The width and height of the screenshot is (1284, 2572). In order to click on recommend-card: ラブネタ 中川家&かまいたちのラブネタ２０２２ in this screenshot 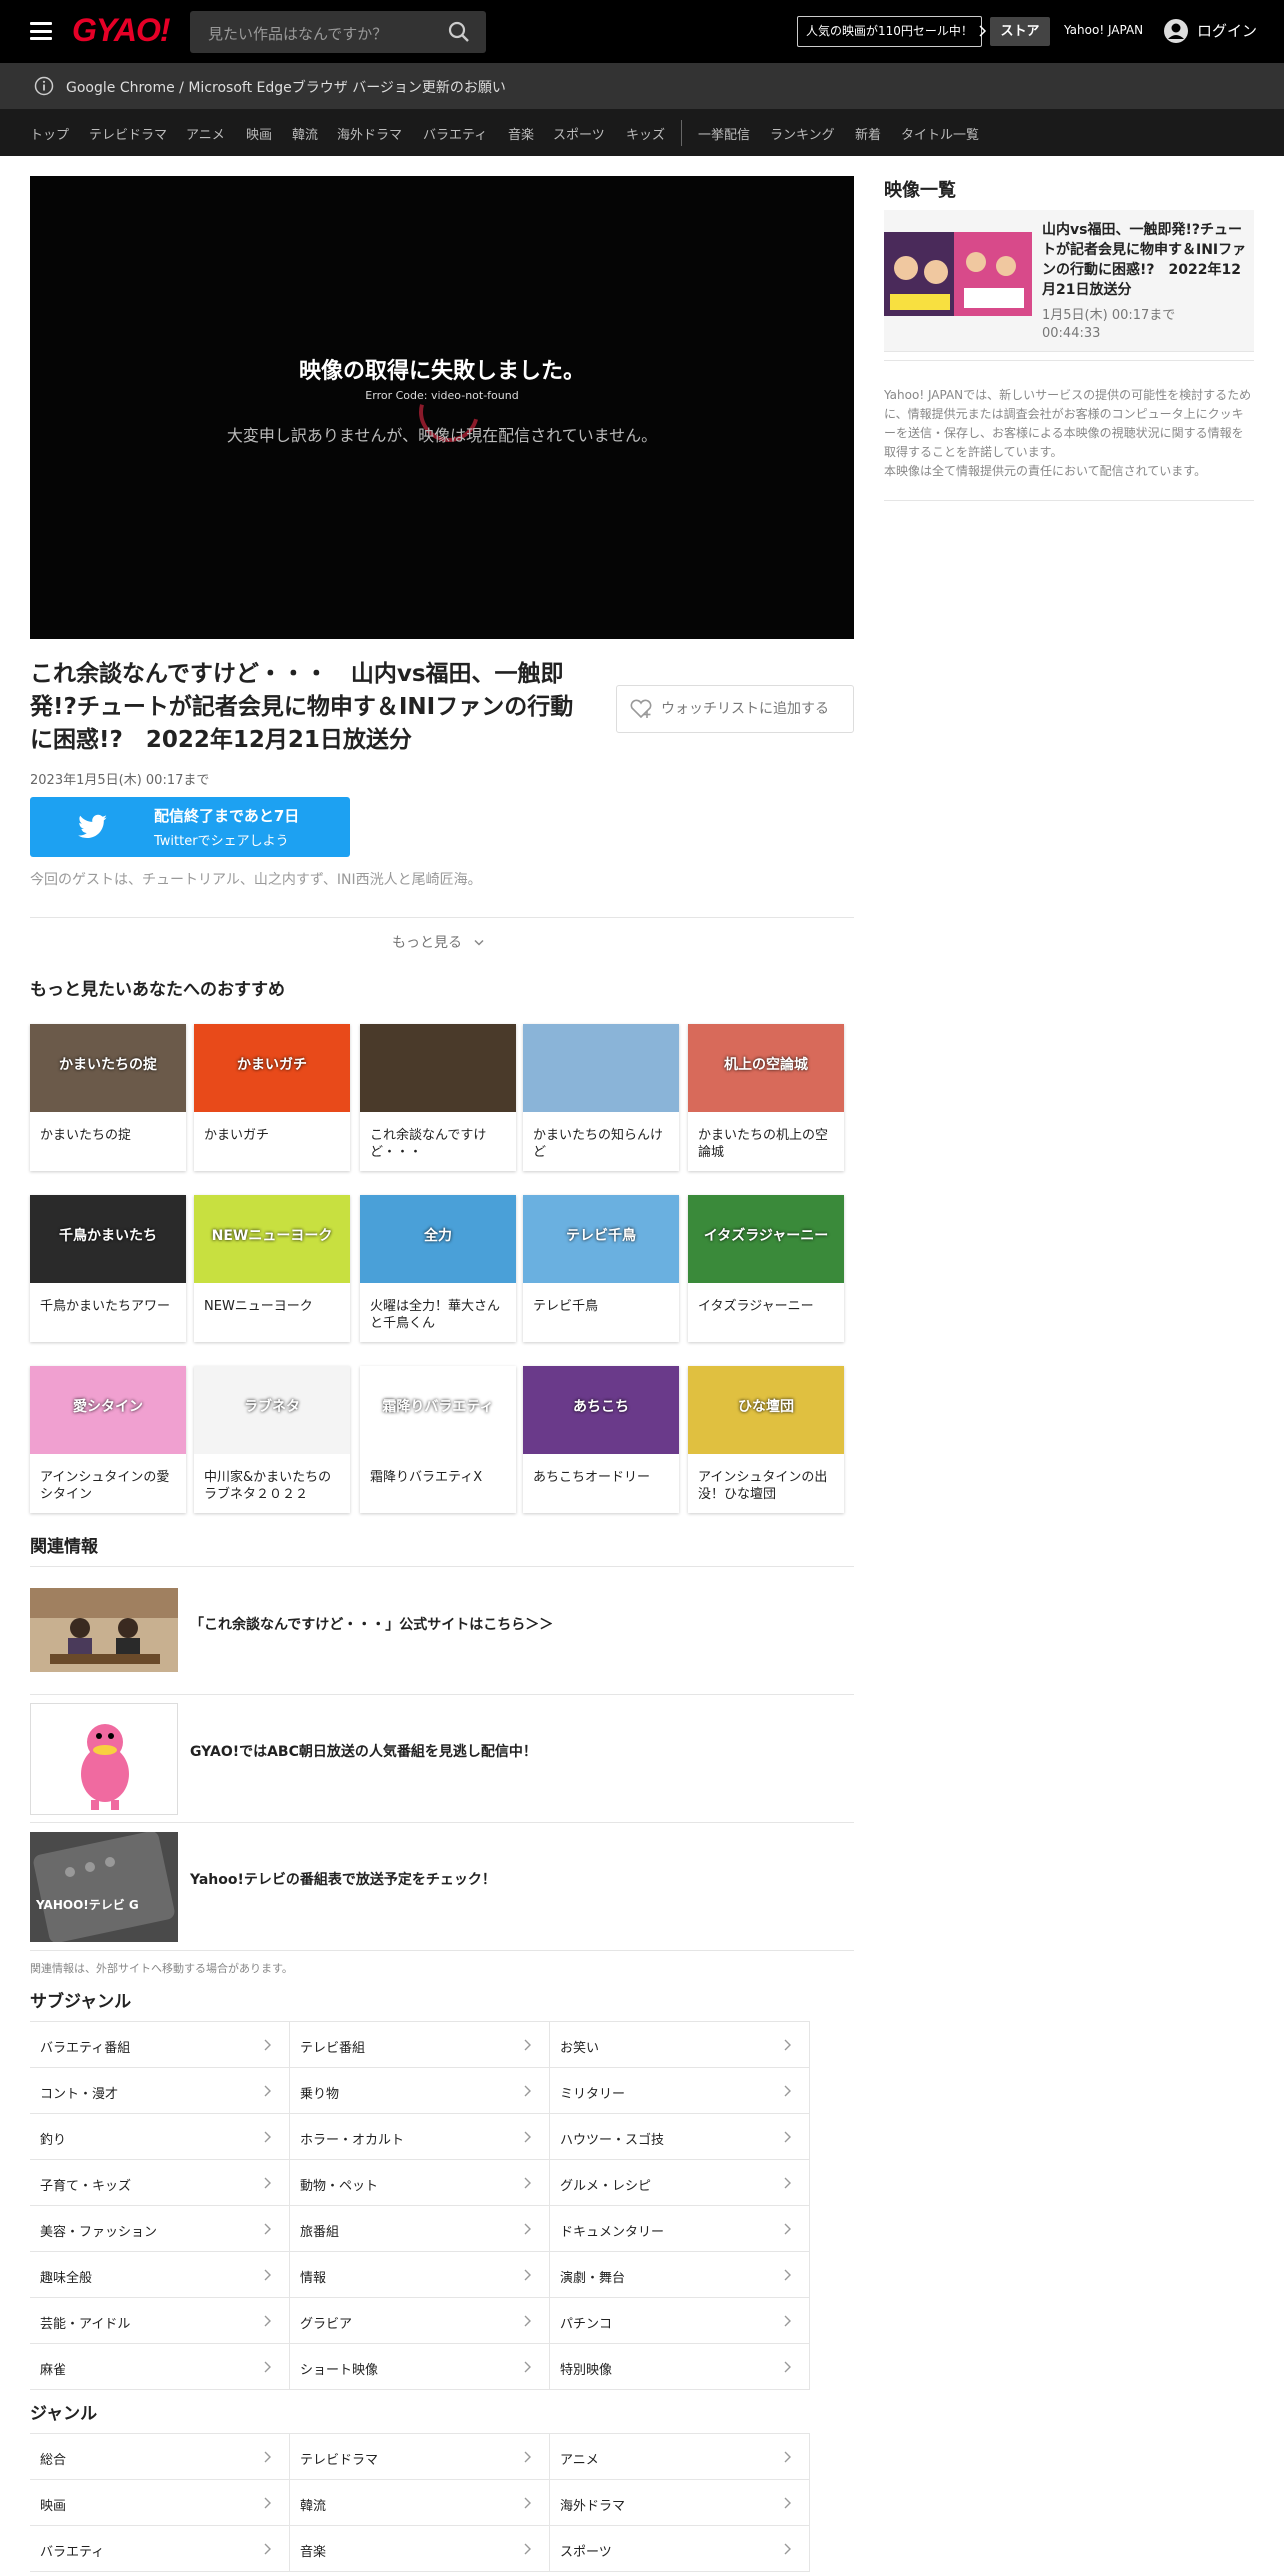, I will do `click(272, 1439)`.